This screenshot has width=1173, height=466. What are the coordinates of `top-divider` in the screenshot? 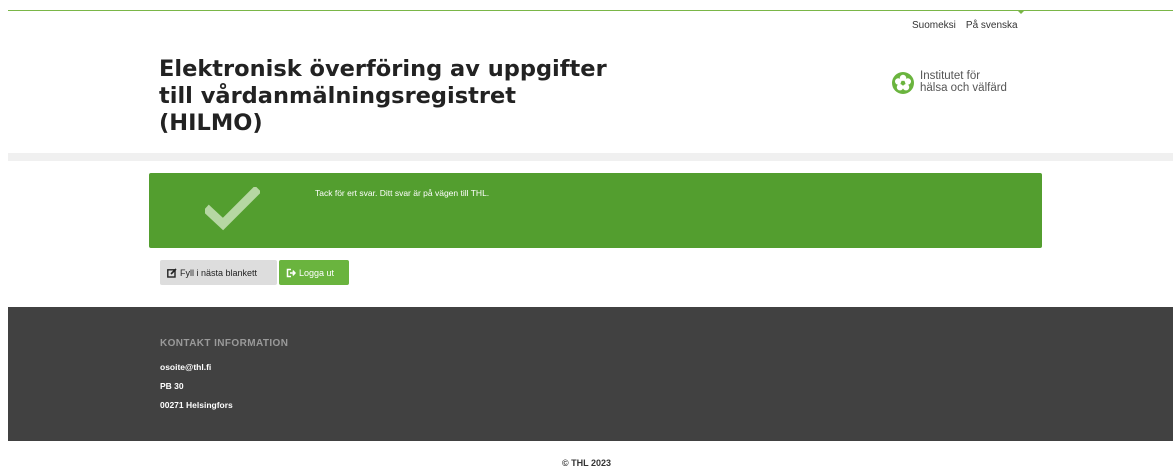 It's located at (590, 10).